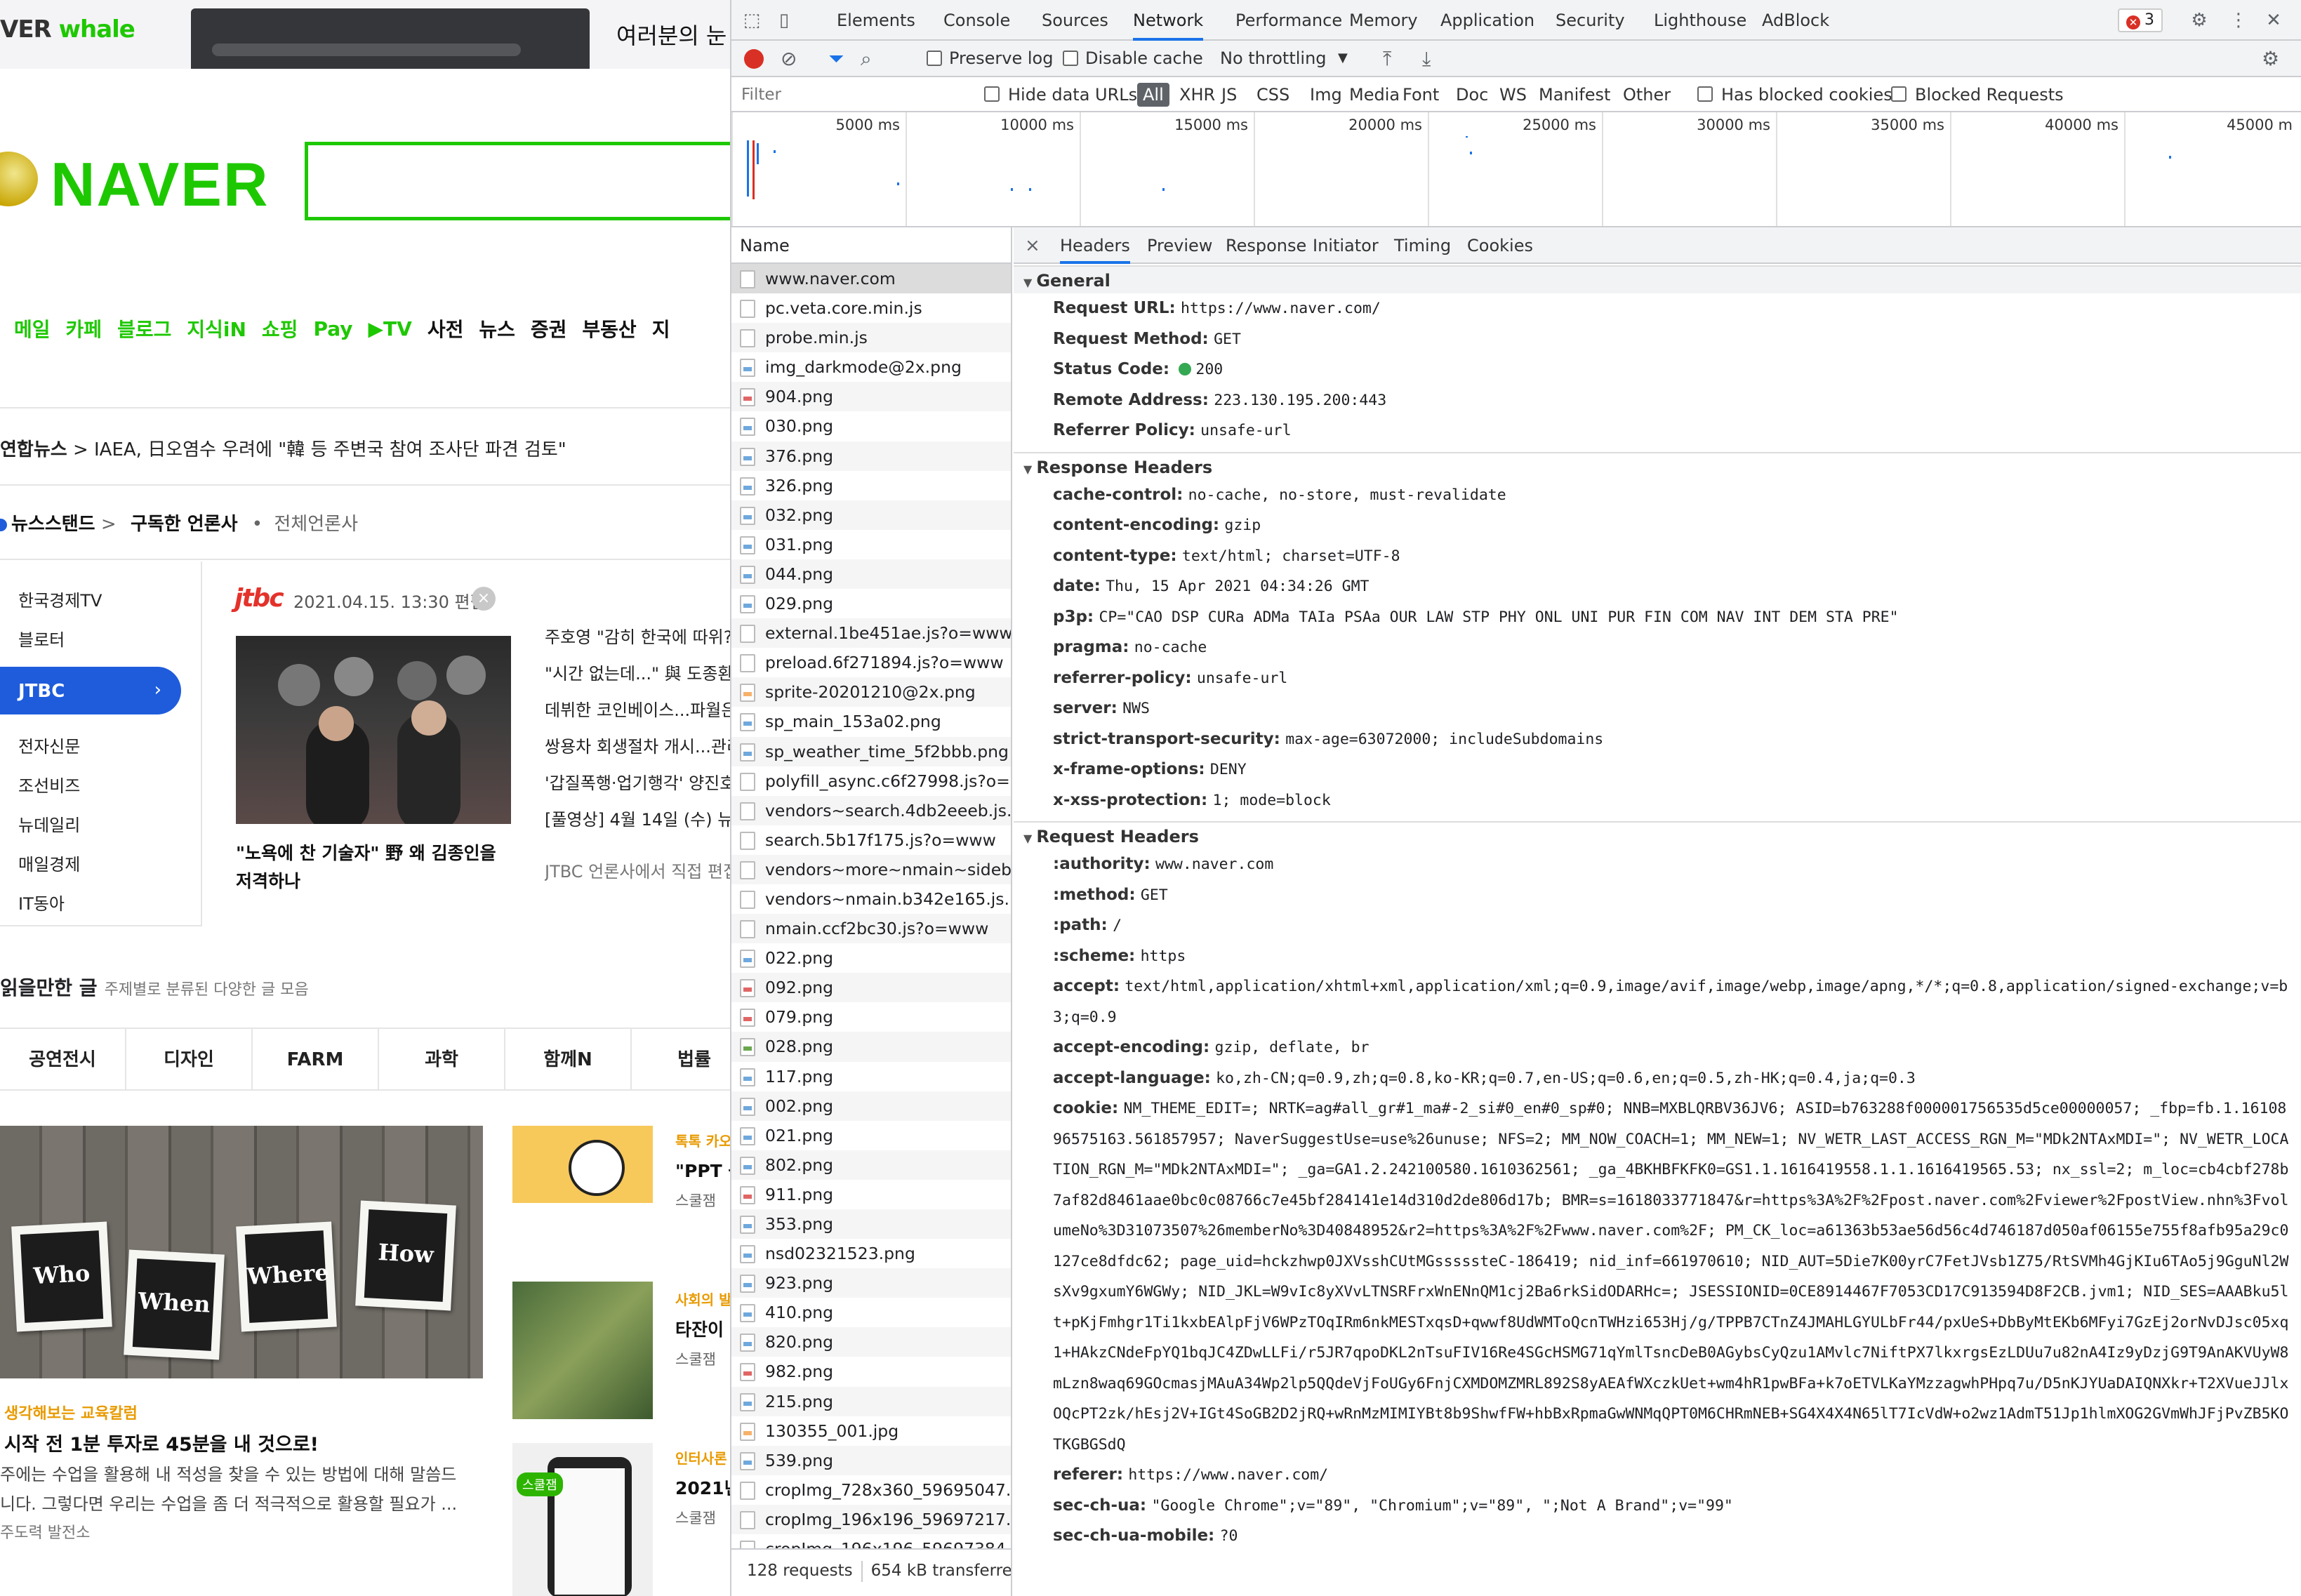 This screenshot has width=2301, height=1596. Describe the element at coordinates (45, 1531) in the screenshot. I see `column-author: 주도력 발전소` at that location.